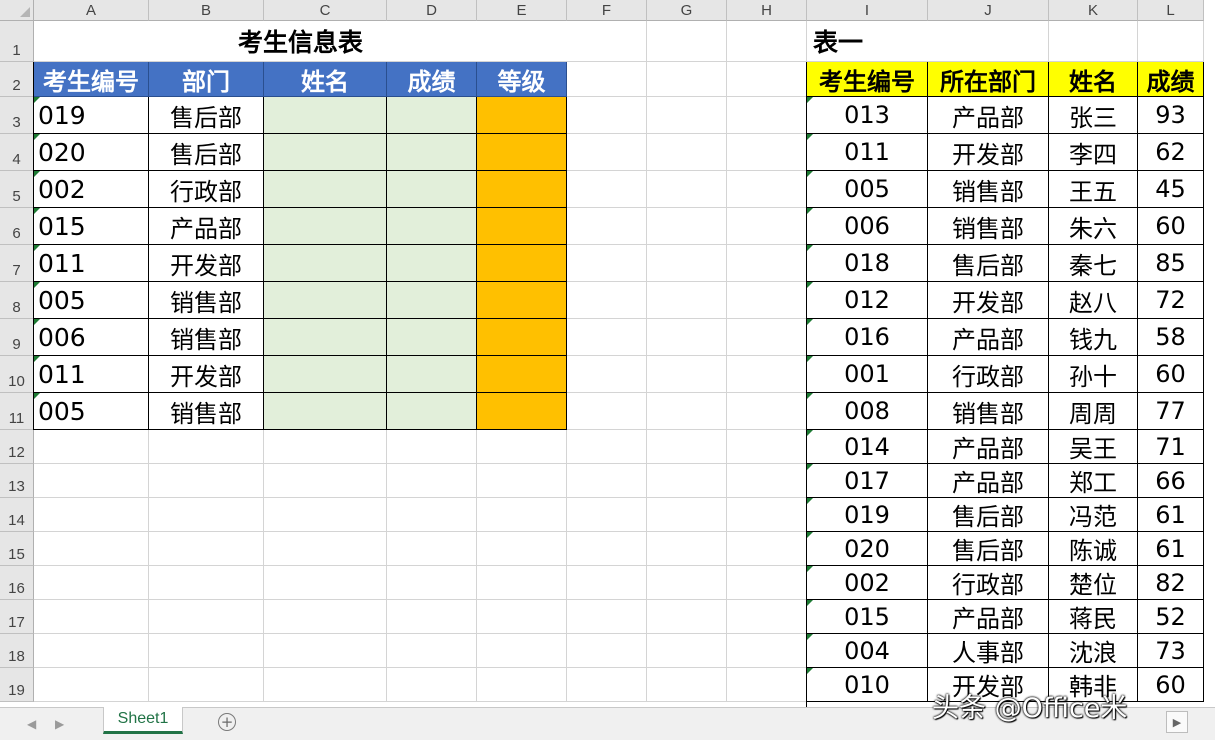  What do you see at coordinates (1177, 722) in the screenshot?
I see `scroll-right-icon: ▶` at bounding box center [1177, 722].